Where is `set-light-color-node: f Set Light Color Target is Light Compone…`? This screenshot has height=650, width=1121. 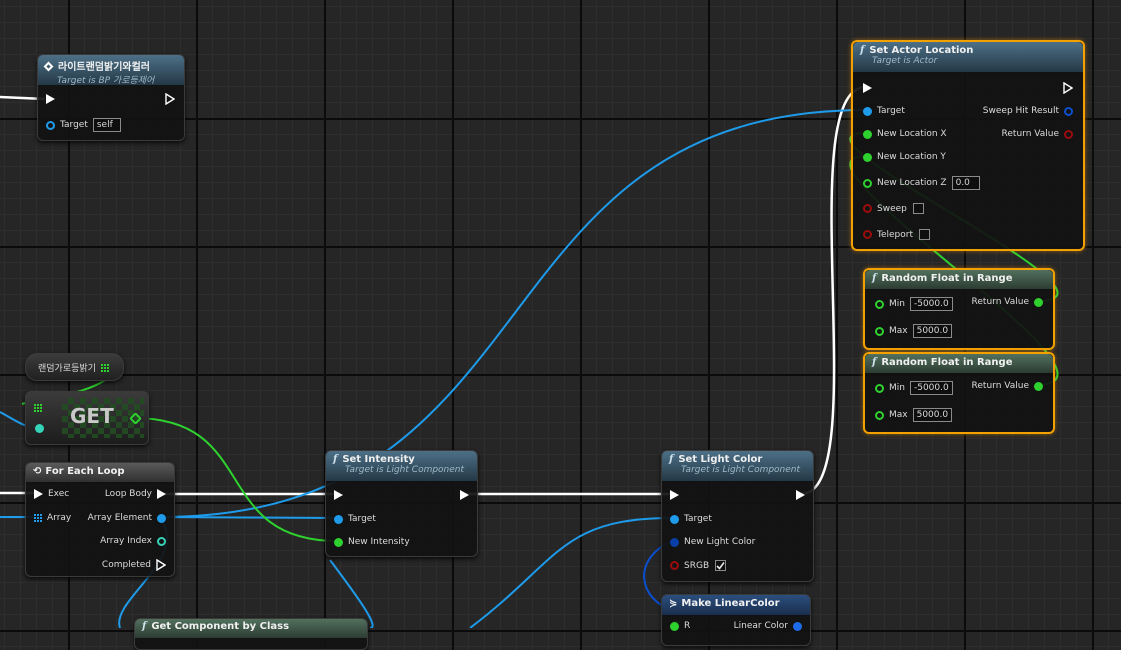 set-light-color-node: f Set Light Color Target is Light Compone… is located at coordinates (737, 516).